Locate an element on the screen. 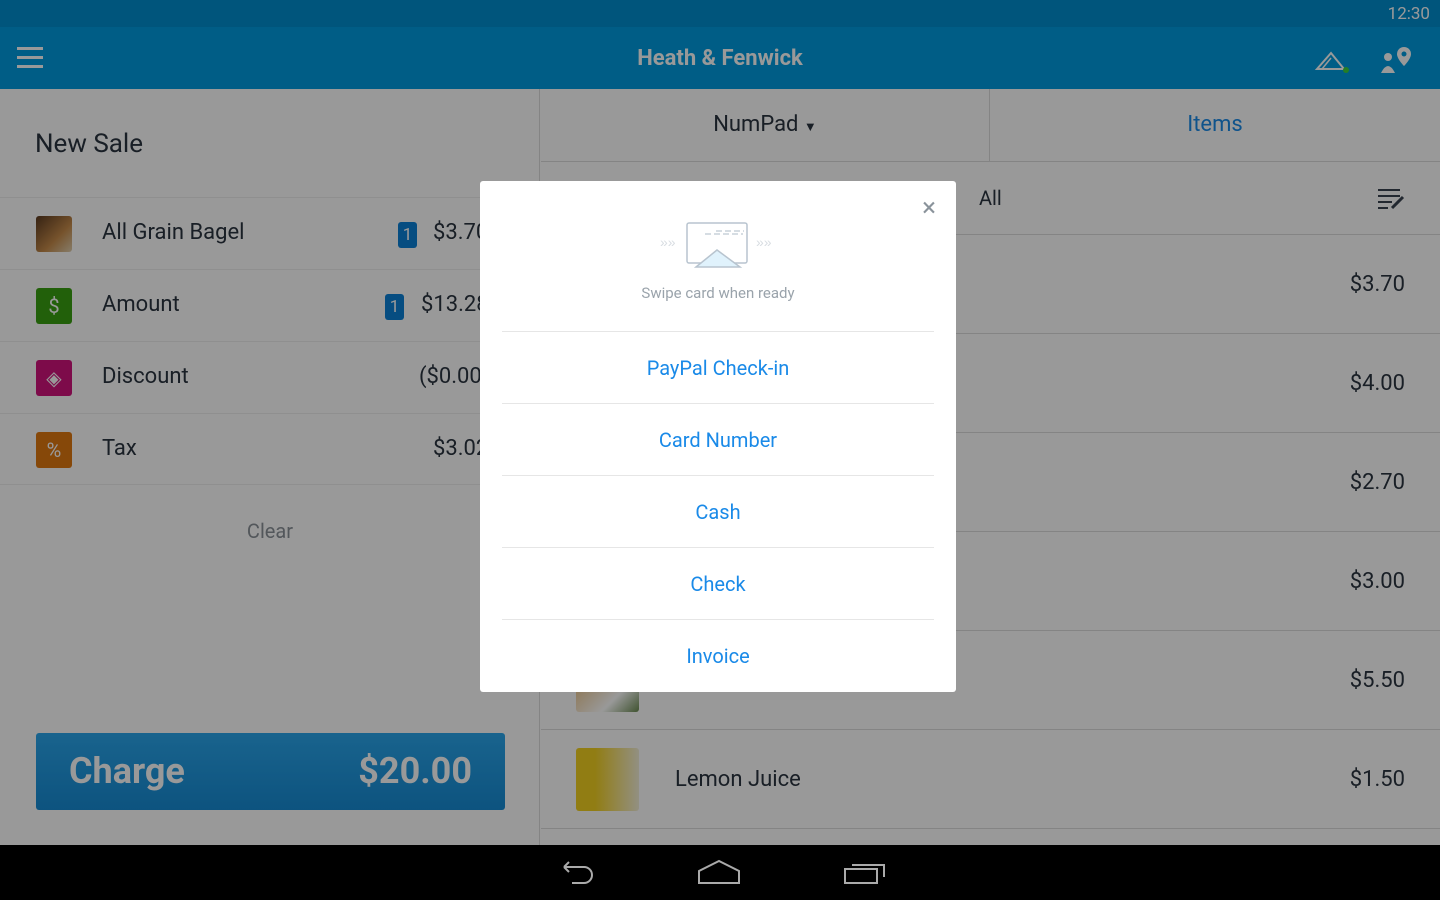 This screenshot has width=1440, height=900. card-swipe-icon: »» »» is located at coordinates (716, 245).